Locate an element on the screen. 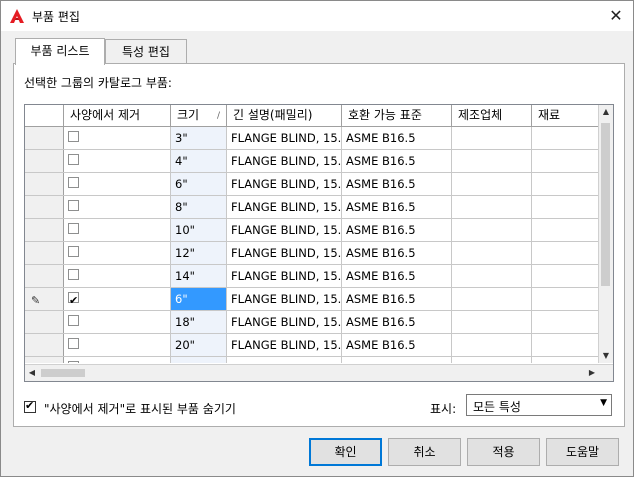 The width and height of the screenshot is (634, 477). scroll-down-icon: ▼ is located at coordinates (606, 356).